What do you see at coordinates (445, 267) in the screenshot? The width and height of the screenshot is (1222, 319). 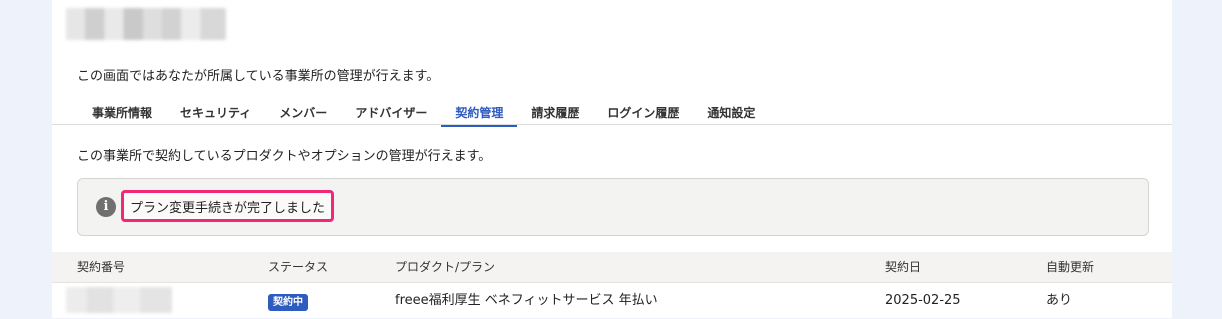 I see `header-product: プロダクト/プラン` at bounding box center [445, 267].